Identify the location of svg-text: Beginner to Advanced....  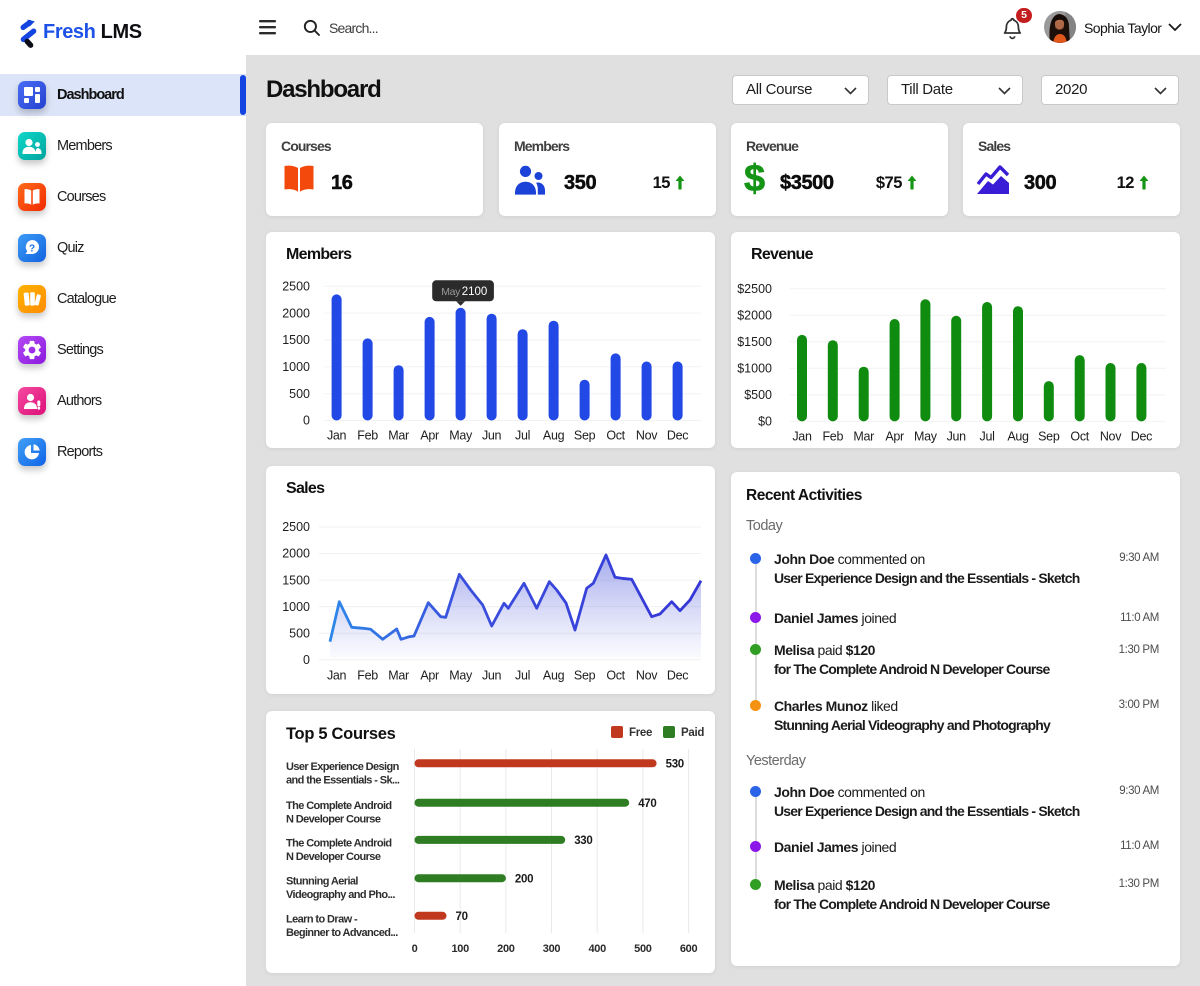
(342, 933).